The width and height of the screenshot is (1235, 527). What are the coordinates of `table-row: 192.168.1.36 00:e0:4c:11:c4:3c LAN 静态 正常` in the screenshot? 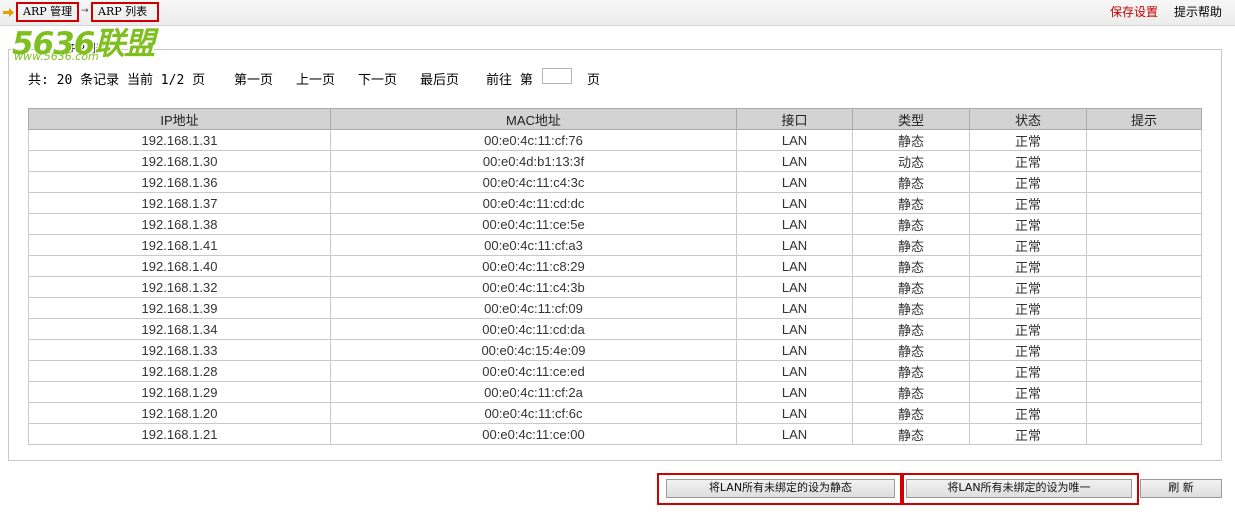 It's located at (615, 182).